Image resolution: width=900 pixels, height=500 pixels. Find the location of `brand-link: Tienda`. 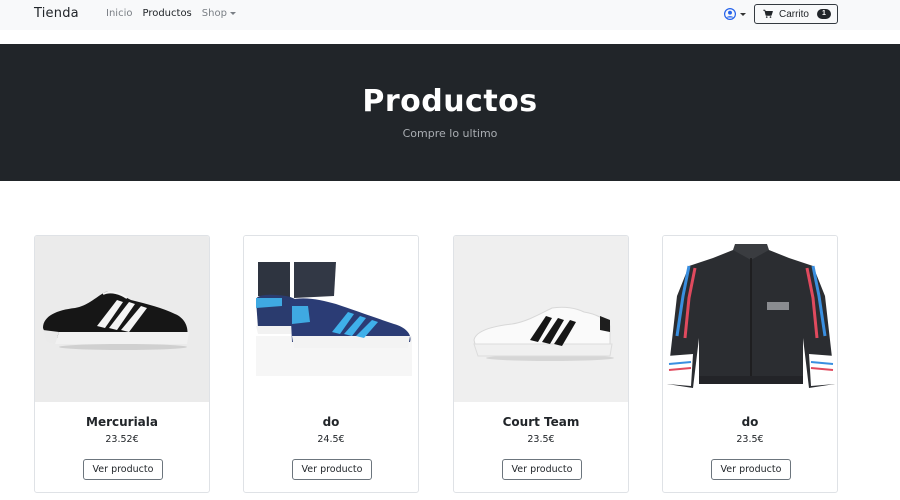

brand-link: Tienda is located at coordinates (56, 13).